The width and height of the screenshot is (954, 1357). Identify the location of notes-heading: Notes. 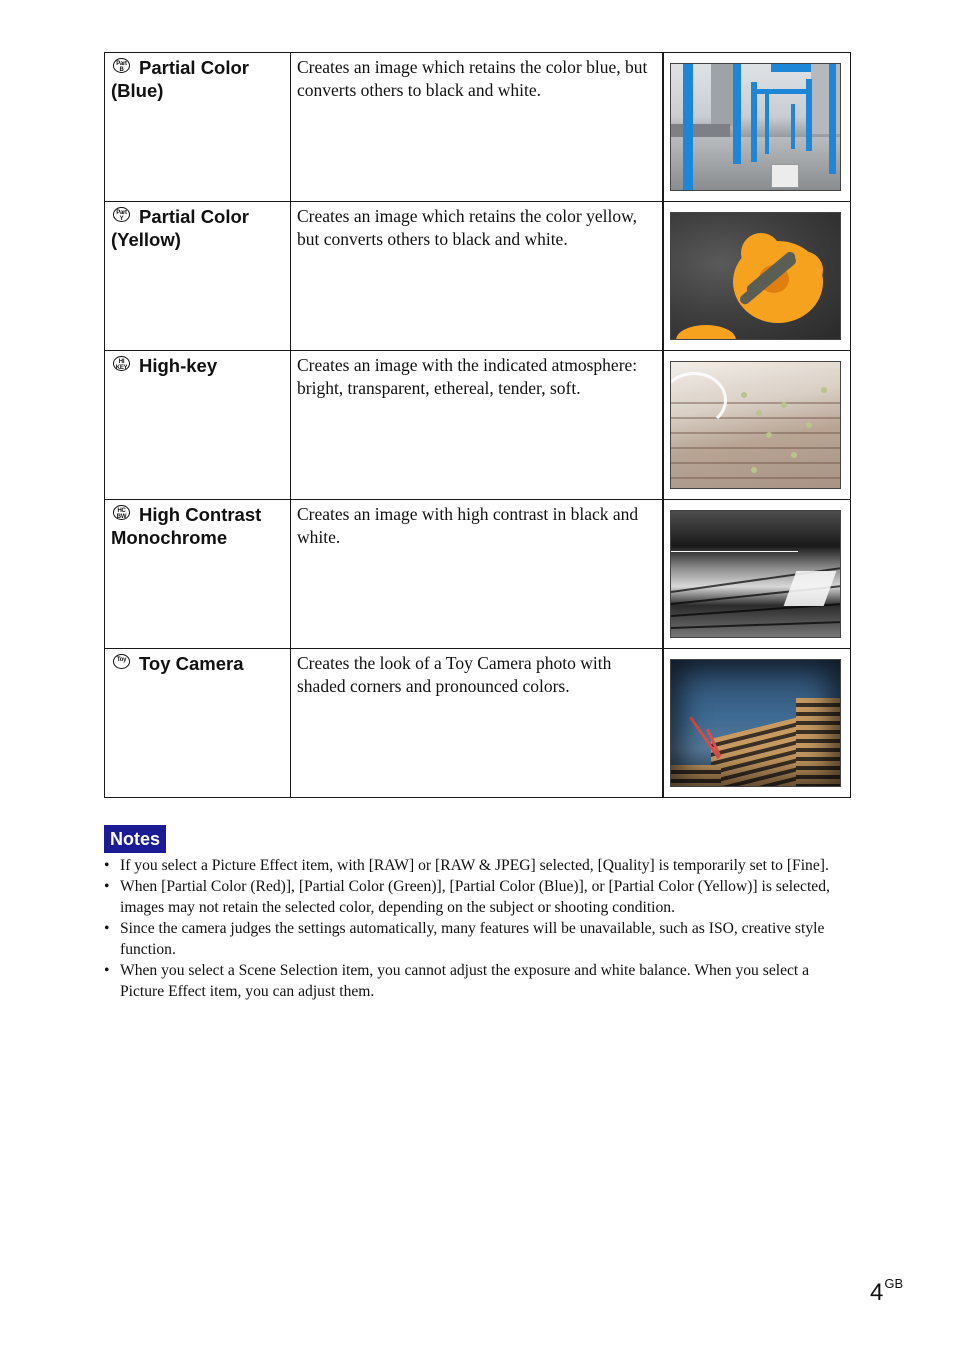
(135, 839).